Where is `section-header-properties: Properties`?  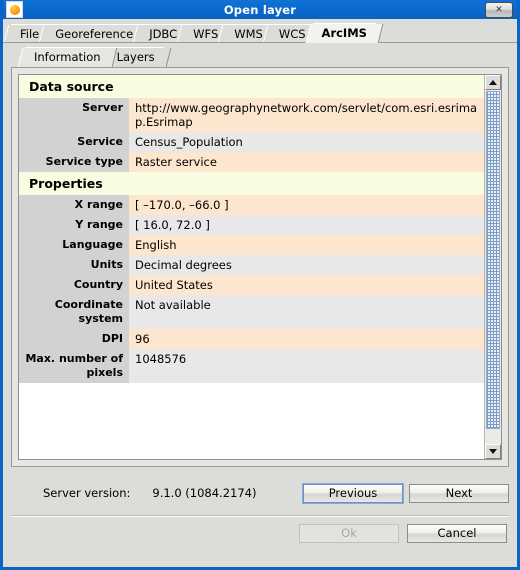
section-header-properties: Properties is located at coordinates (251, 183).